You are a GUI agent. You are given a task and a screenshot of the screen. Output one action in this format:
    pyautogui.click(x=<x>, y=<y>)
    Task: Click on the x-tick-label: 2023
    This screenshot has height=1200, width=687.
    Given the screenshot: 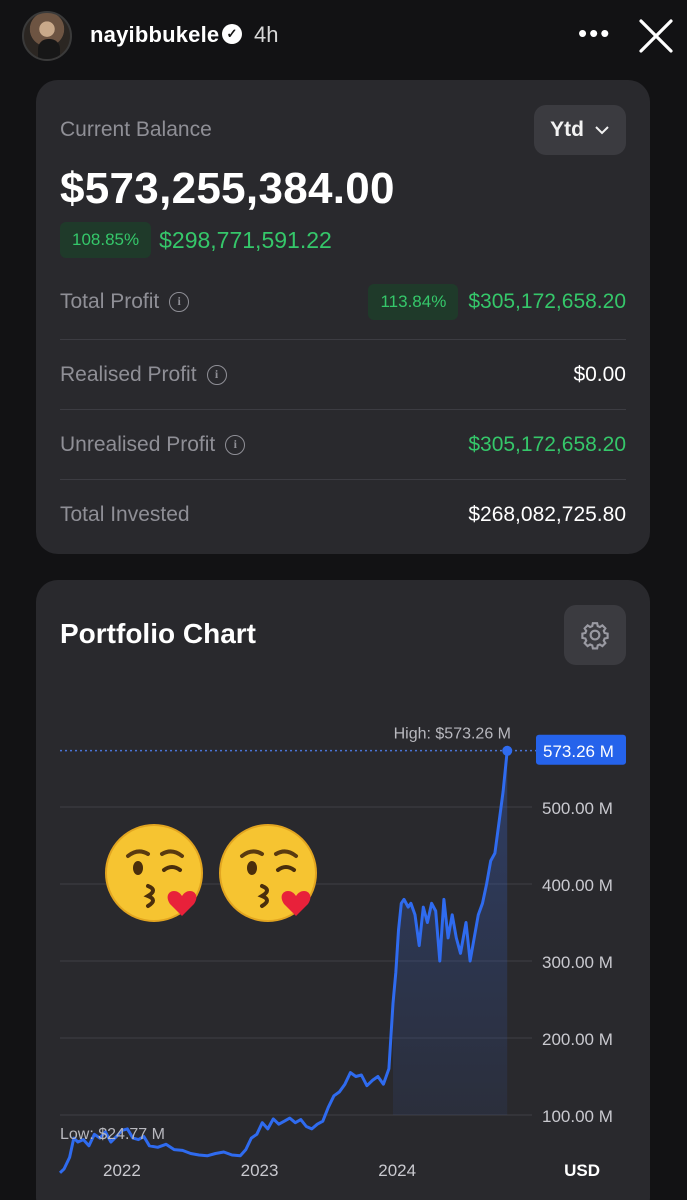 What is the action you would take?
    pyautogui.click(x=260, y=1170)
    